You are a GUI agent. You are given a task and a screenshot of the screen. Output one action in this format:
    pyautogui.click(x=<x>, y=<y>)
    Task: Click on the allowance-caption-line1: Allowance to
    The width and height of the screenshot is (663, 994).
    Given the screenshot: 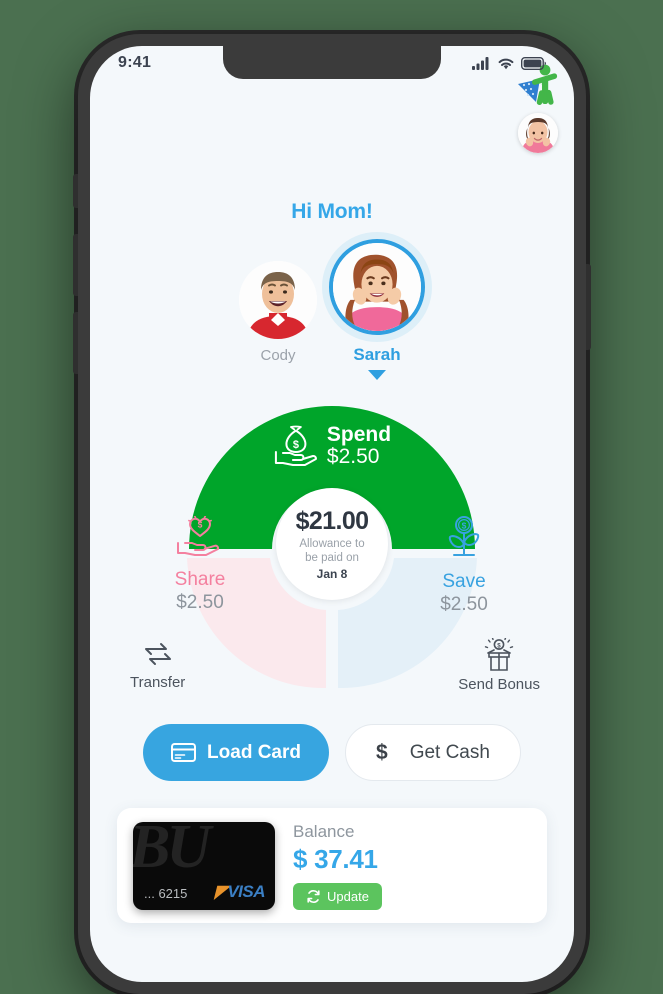 What is the action you would take?
    pyautogui.click(x=332, y=544)
    